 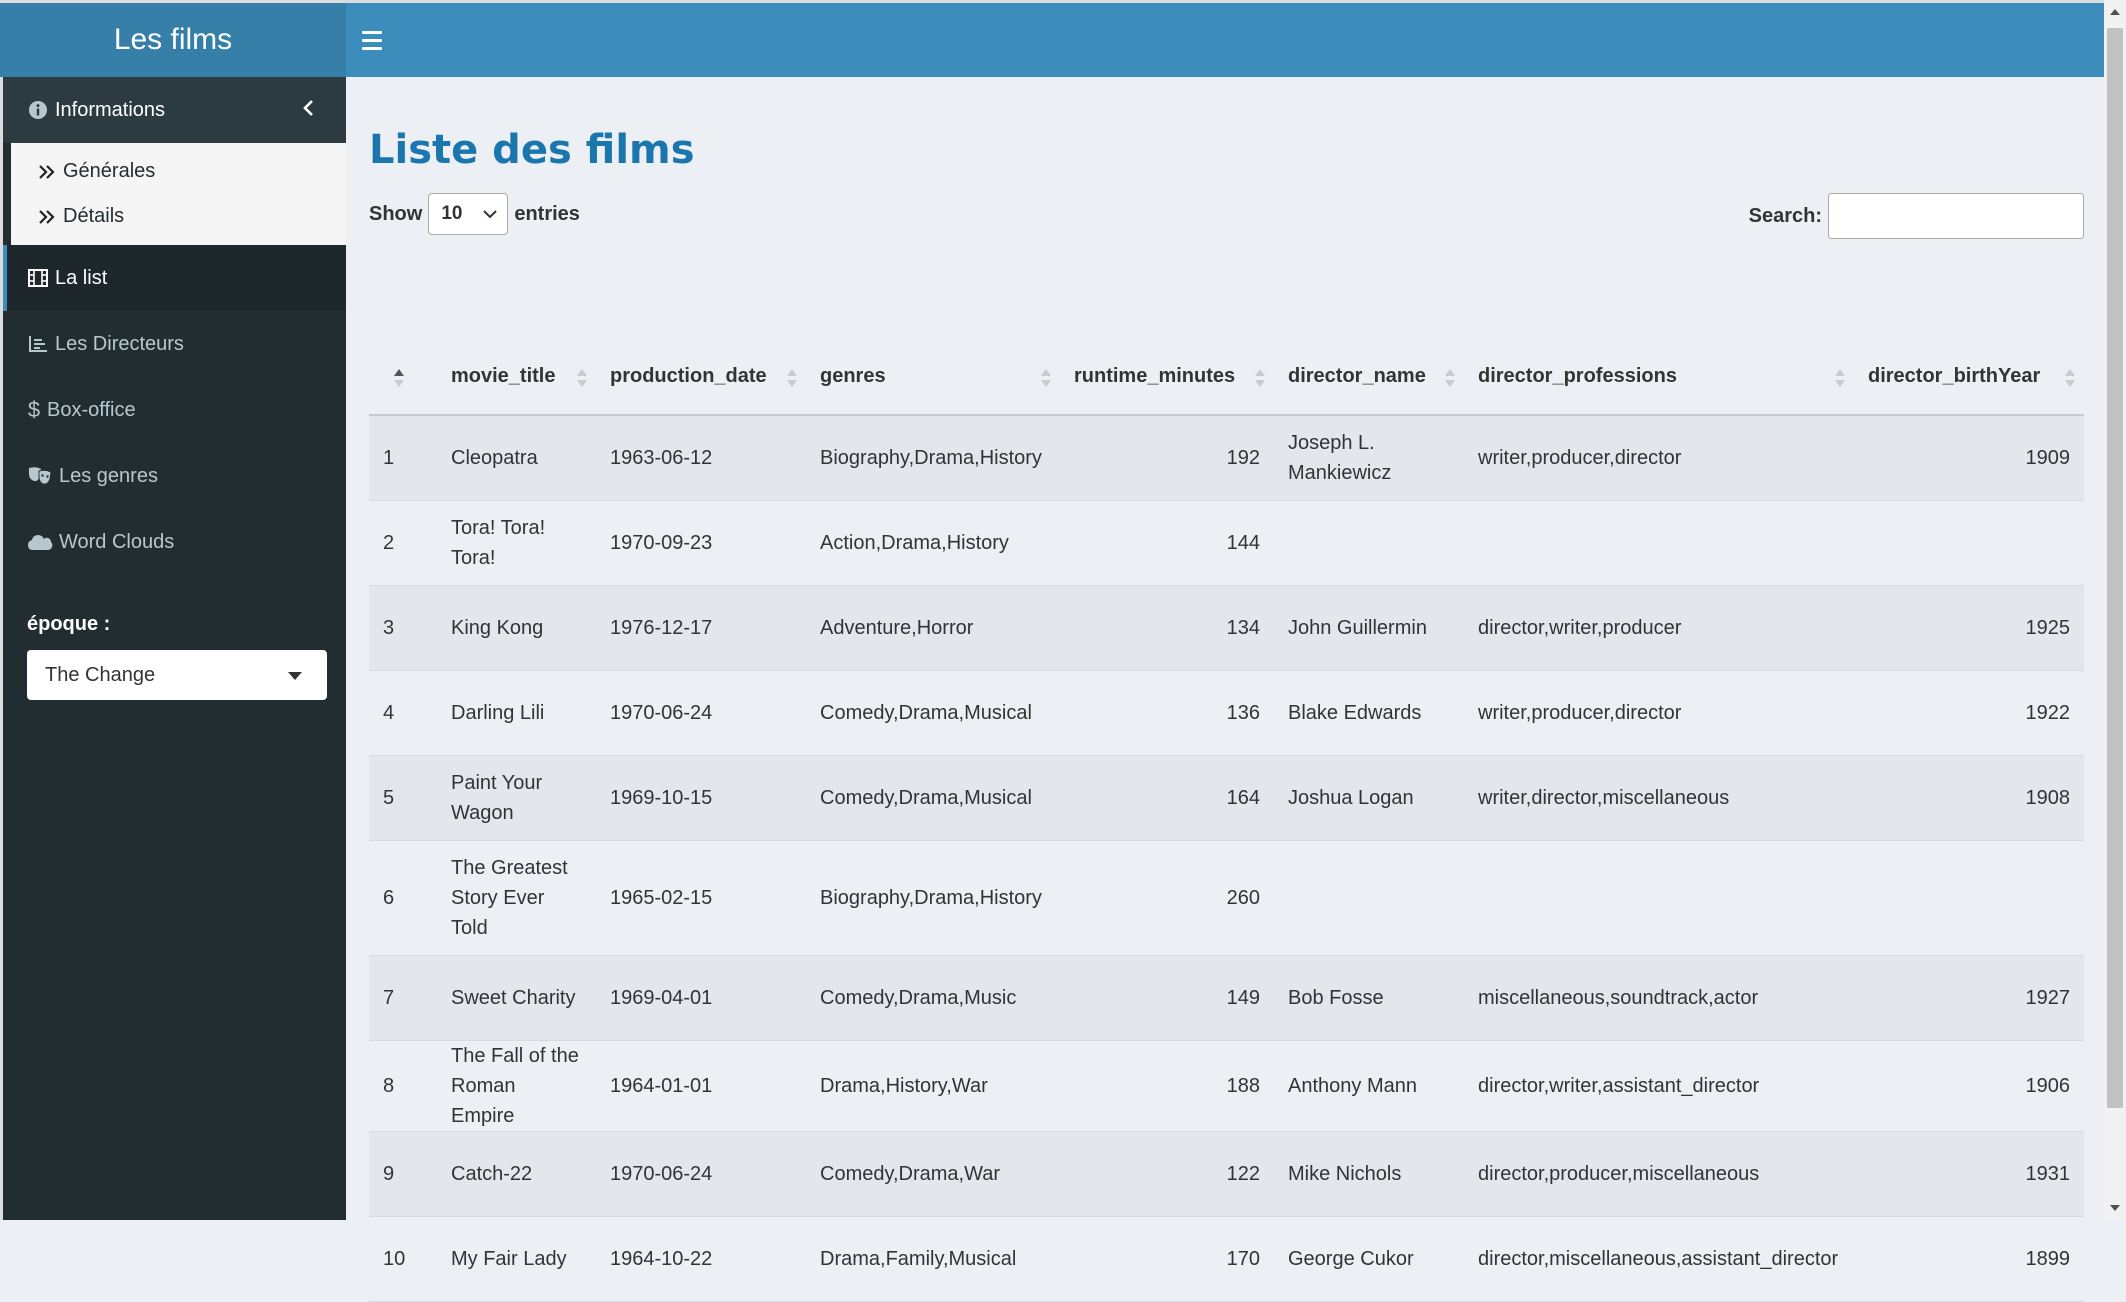 I want to click on table-cell-director-name: John Guillermin, so click(x=1357, y=627).